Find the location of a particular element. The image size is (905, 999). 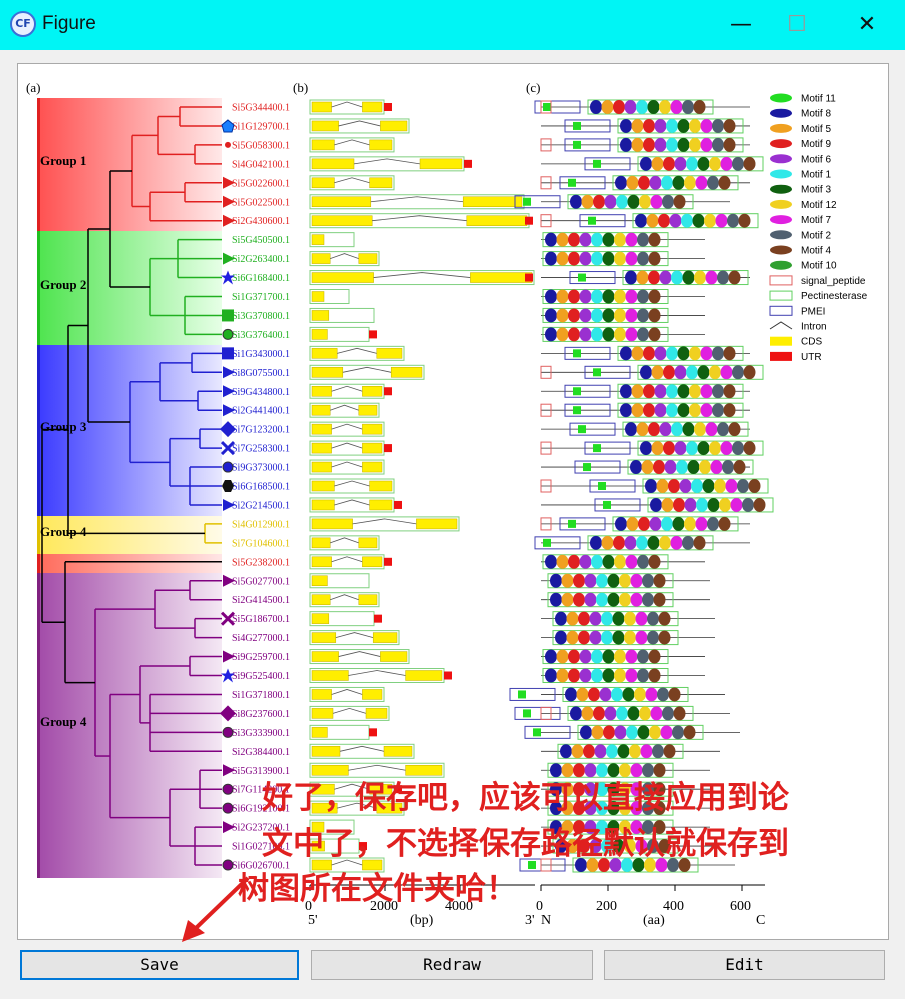

gene-label: Si5G344400.1 is located at coordinates (261, 108).